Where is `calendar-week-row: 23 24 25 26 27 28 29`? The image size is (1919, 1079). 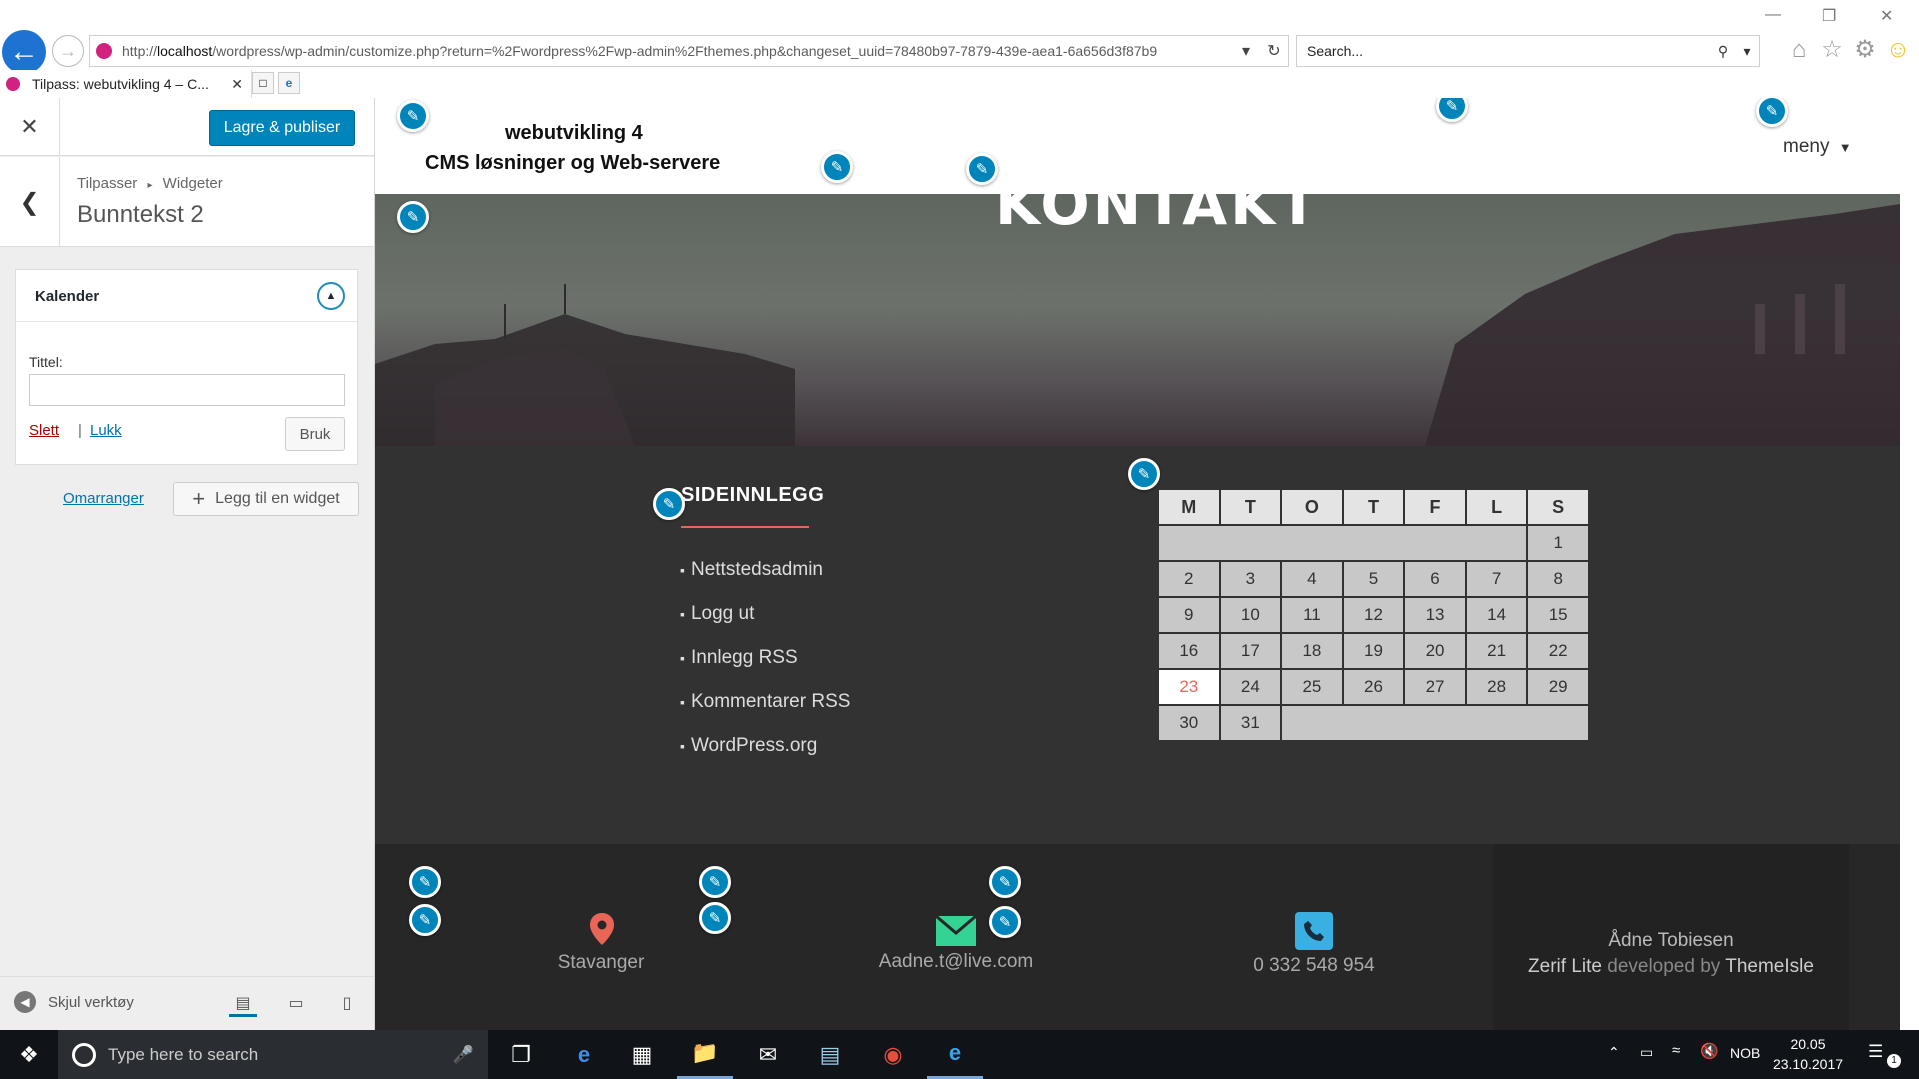 calendar-week-row: 23 24 25 26 27 28 29 is located at coordinates (1373, 687).